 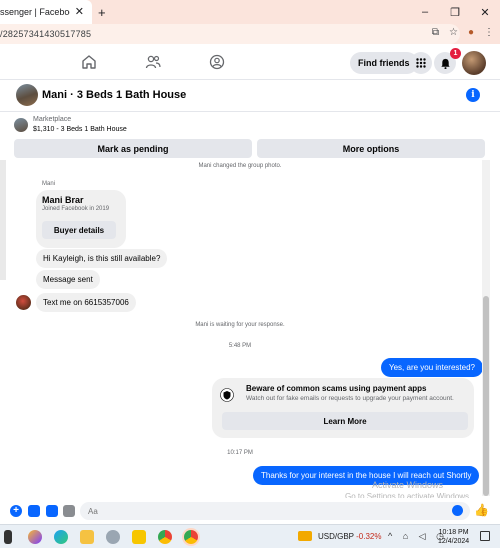 What do you see at coordinates (345, 421) in the screenshot?
I see `learn-more-button: Learn More` at bounding box center [345, 421].